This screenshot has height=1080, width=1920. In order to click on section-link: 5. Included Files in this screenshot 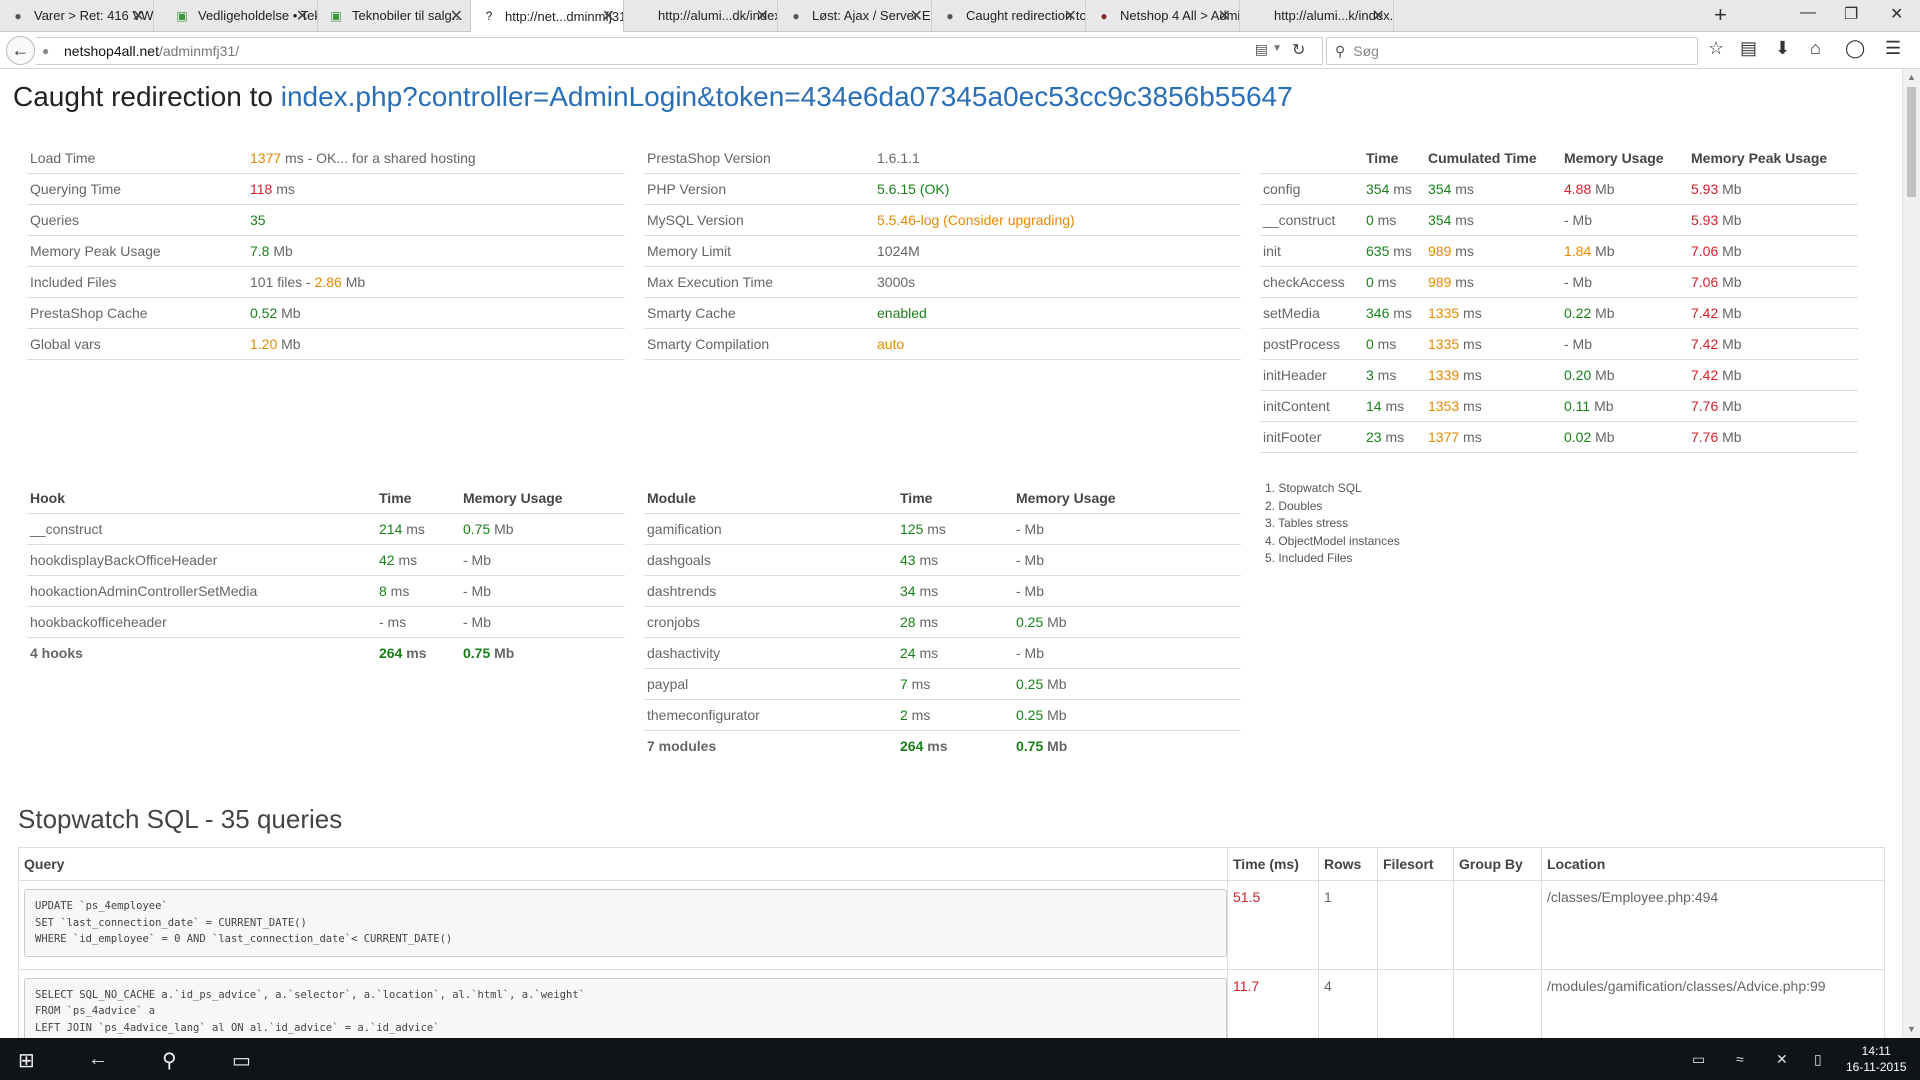, I will do `click(1332, 559)`.